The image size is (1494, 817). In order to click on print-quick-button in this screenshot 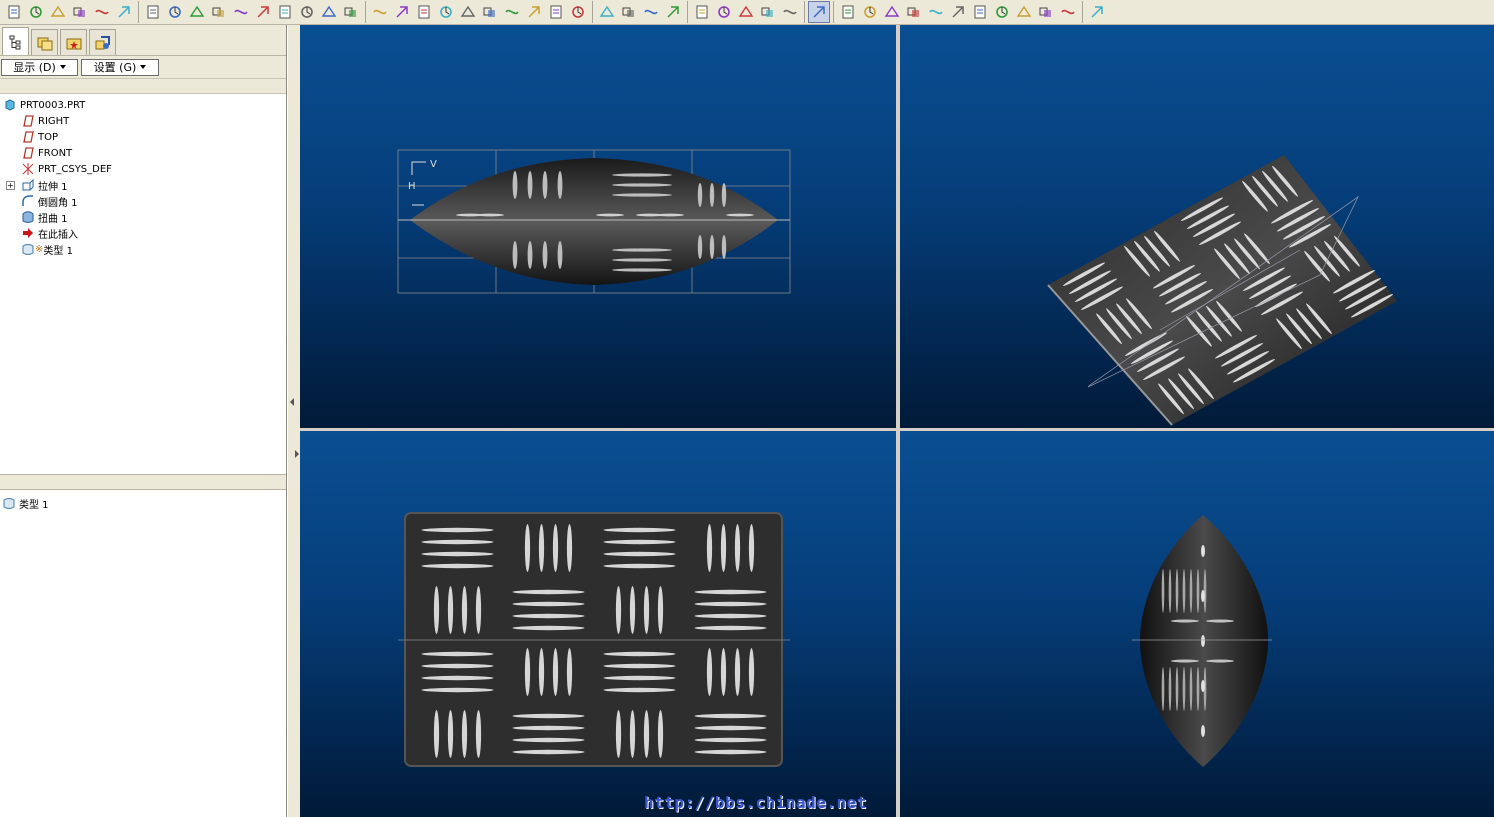, I will do `click(124, 12)`.